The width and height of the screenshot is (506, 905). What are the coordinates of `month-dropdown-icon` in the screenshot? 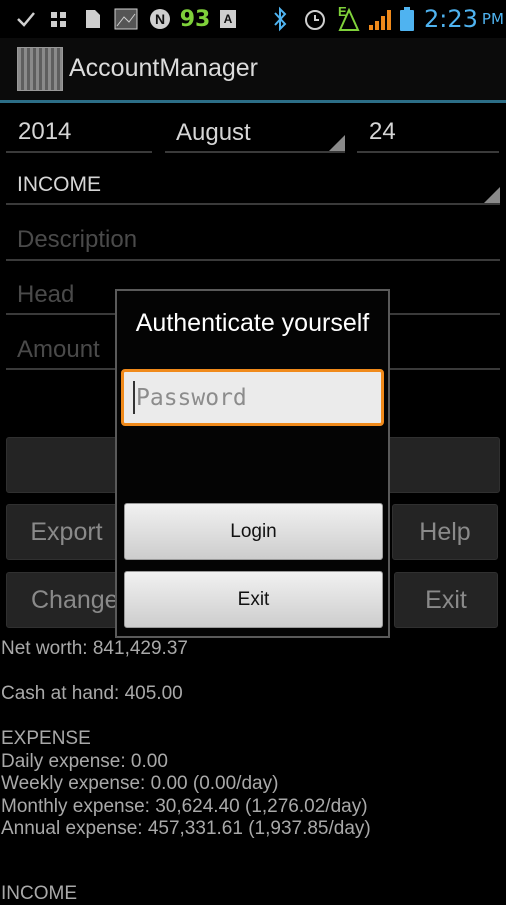 It's located at (337, 143).